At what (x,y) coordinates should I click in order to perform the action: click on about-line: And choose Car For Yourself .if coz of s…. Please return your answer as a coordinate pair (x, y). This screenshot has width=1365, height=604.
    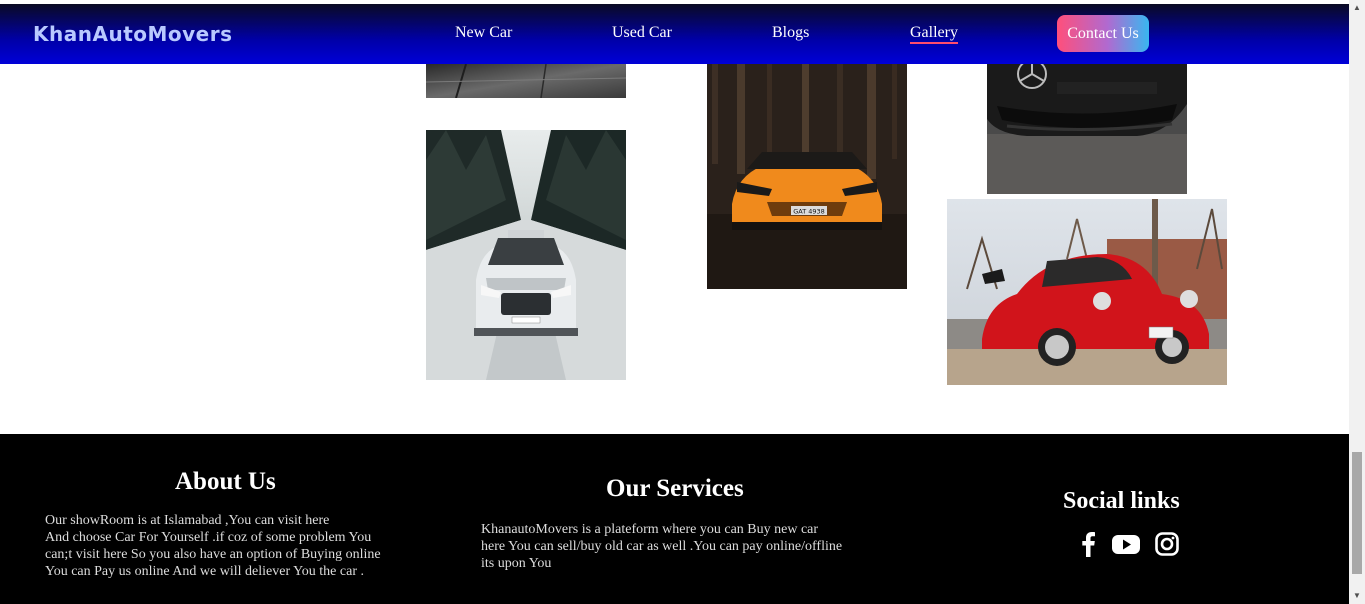
    Looking at the image, I should click on (208, 537).